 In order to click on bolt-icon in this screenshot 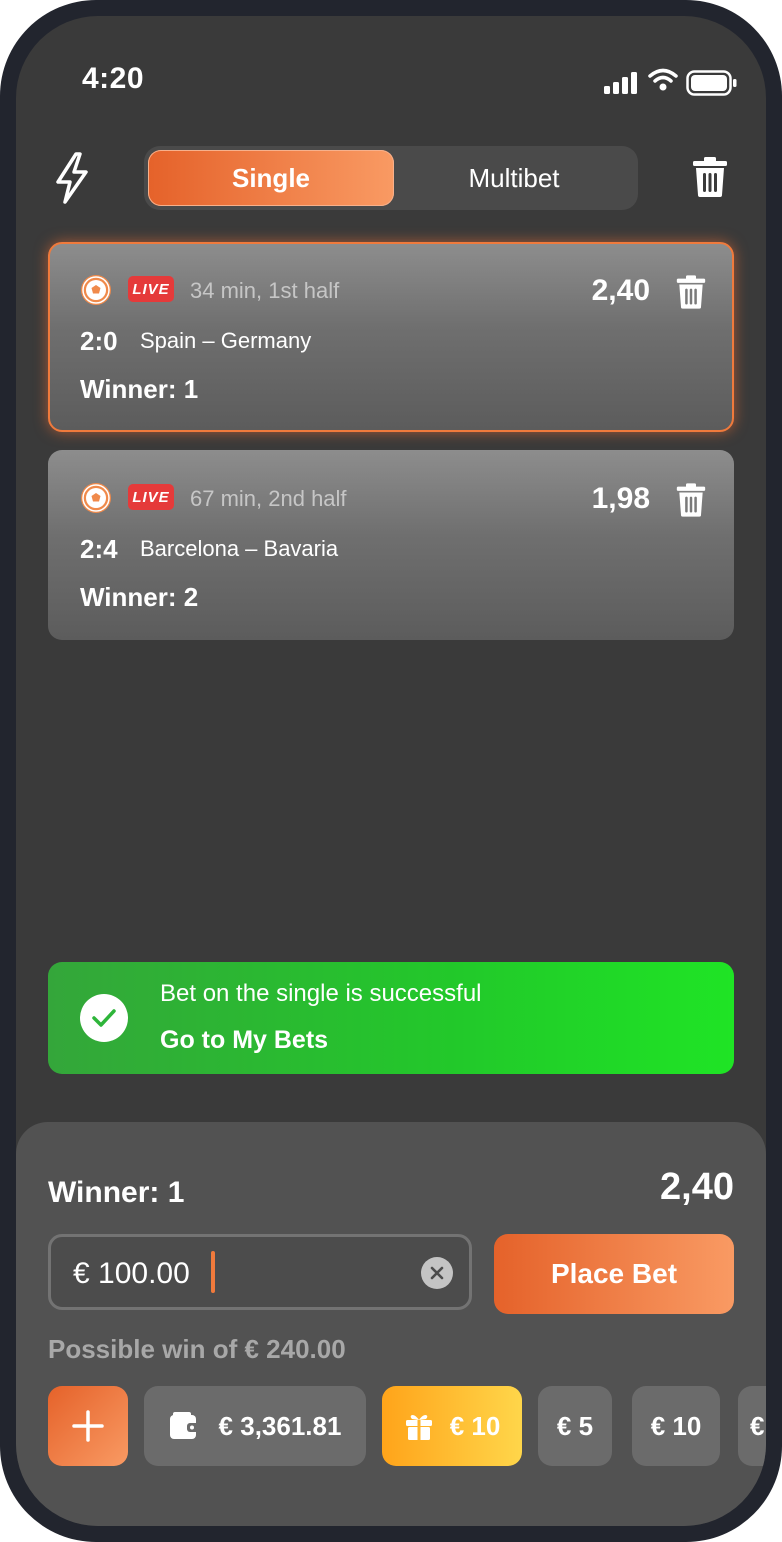, I will do `click(72, 178)`.